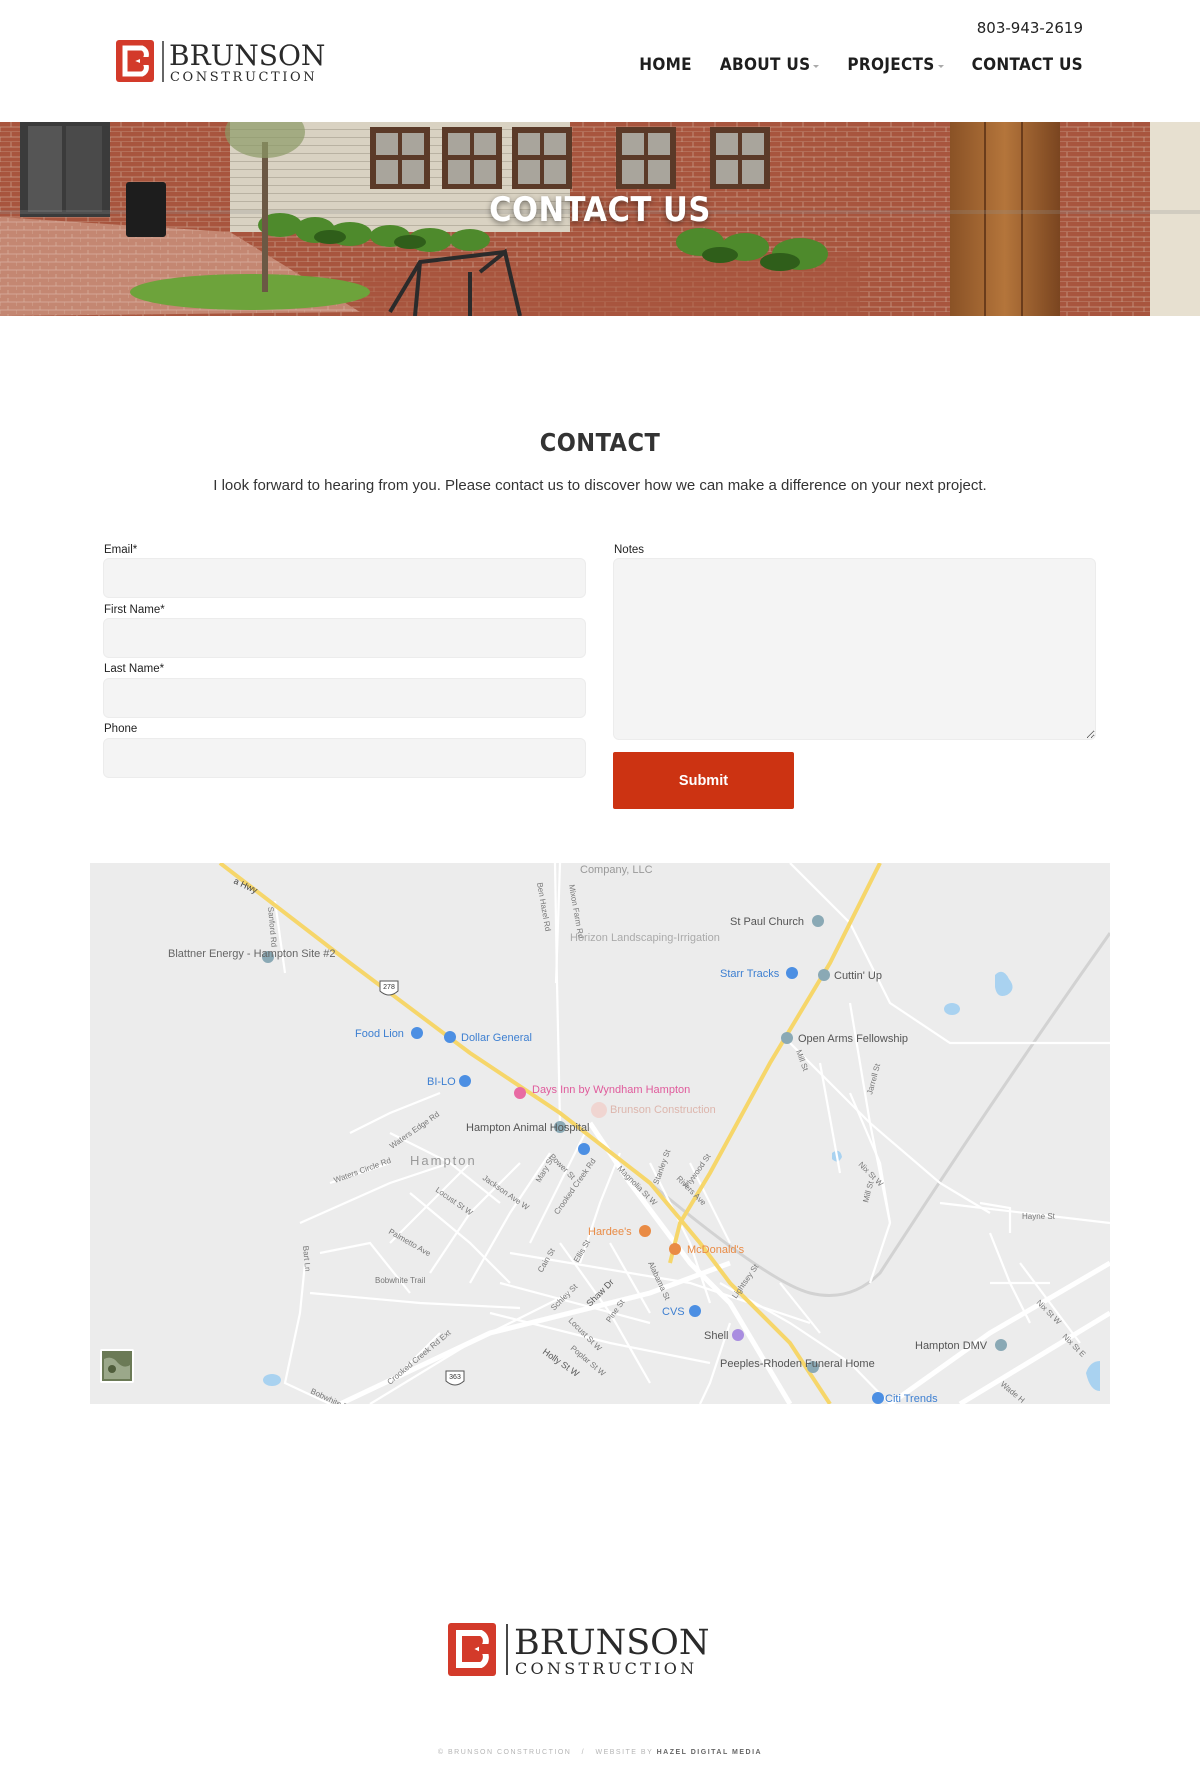 The width and height of the screenshot is (1200, 1777). What do you see at coordinates (134, 610) in the screenshot?
I see `first-name-label: First Name*` at bounding box center [134, 610].